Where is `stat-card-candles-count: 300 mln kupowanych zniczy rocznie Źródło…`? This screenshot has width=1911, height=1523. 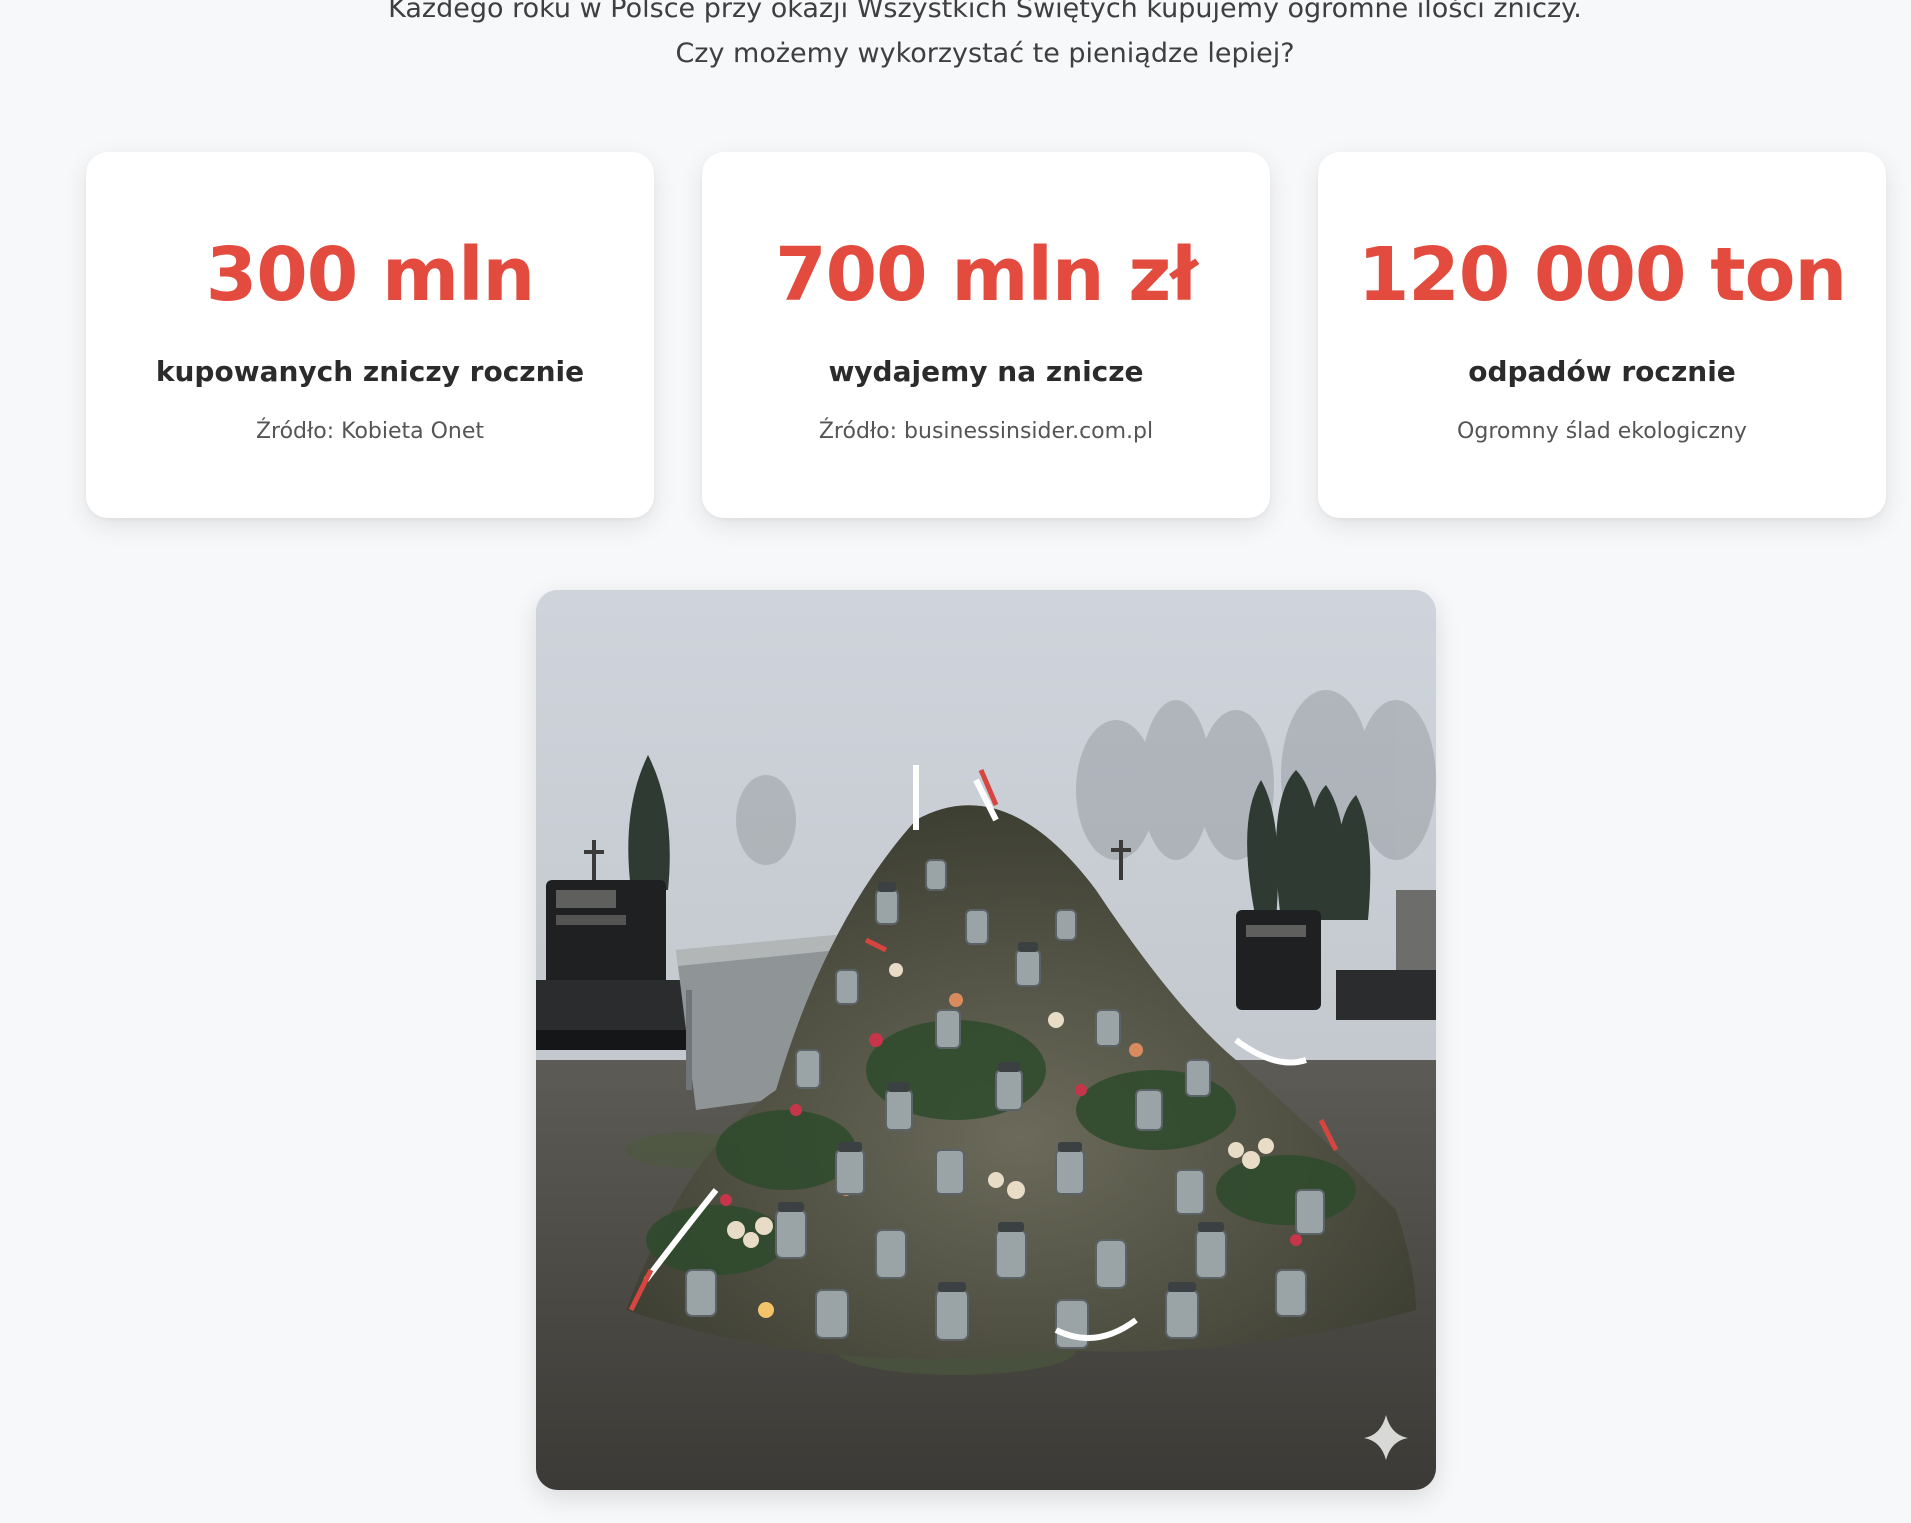 stat-card-candles-count: 300 mln kupowanych zniczy rocznie Źródło… is located at coordinates (370, 335).